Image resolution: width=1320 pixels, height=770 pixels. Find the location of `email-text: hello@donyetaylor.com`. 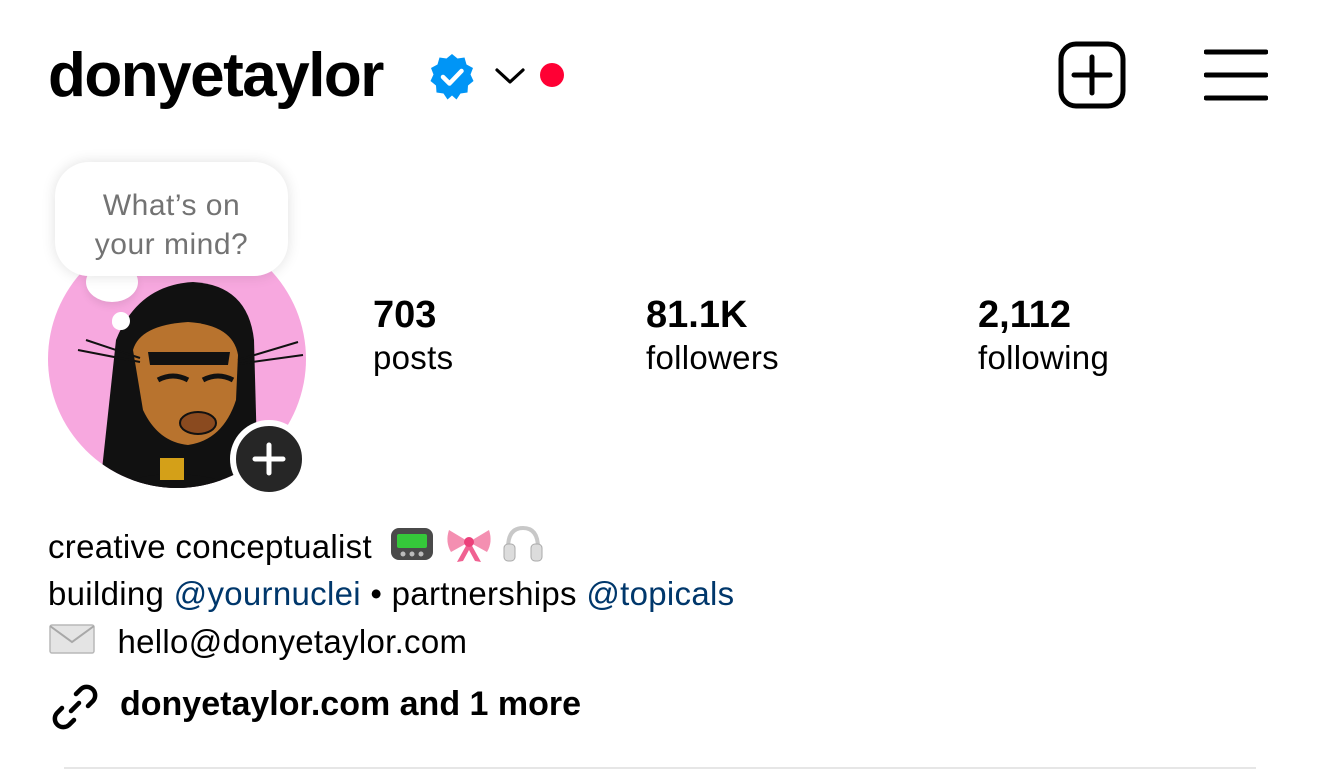

email-text: hello@donyetaylor.com is located at coordinates (292, 641).